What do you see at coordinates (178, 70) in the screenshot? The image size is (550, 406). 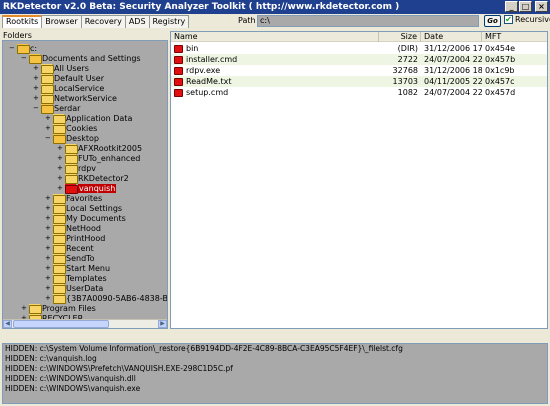 I see `file-icon` at bounding box center [178, 70].